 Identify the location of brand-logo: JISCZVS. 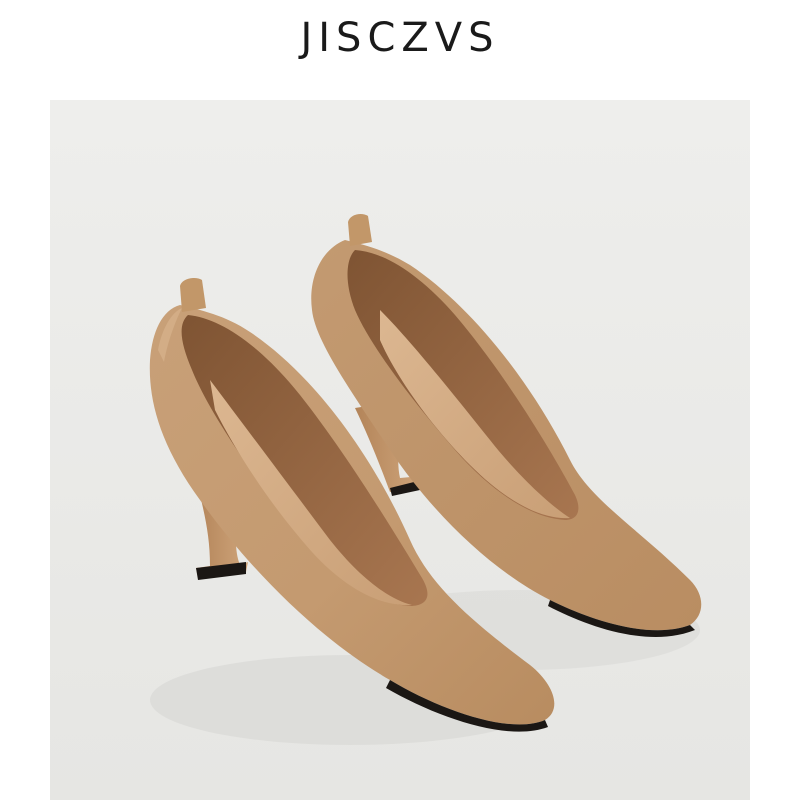
(400, 38).